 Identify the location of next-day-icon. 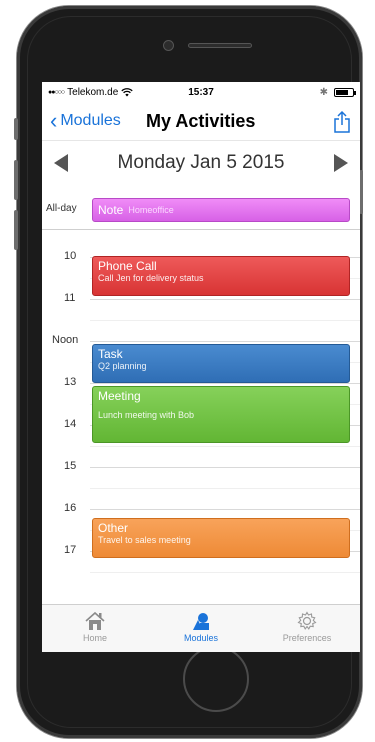
(341, 162).